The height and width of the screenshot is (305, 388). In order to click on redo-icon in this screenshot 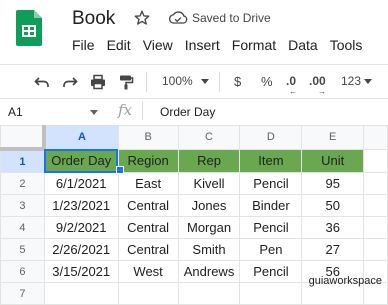, I will do `click(70, 82)`.